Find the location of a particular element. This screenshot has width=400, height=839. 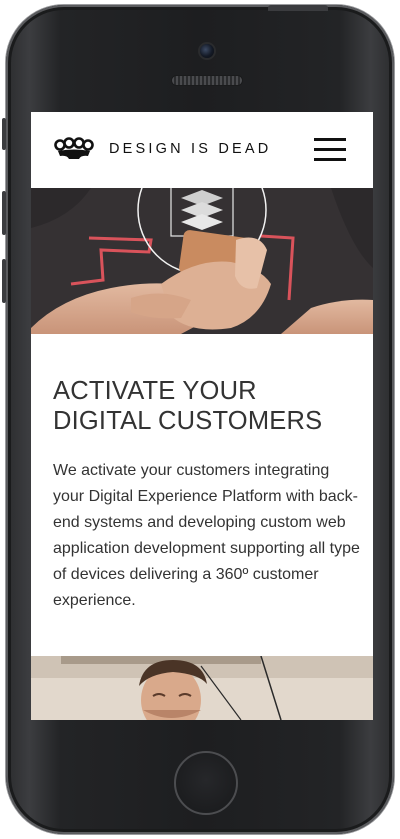

page-title-line-1: ACTIVATE YOUR is located at coordinates (155, 391).